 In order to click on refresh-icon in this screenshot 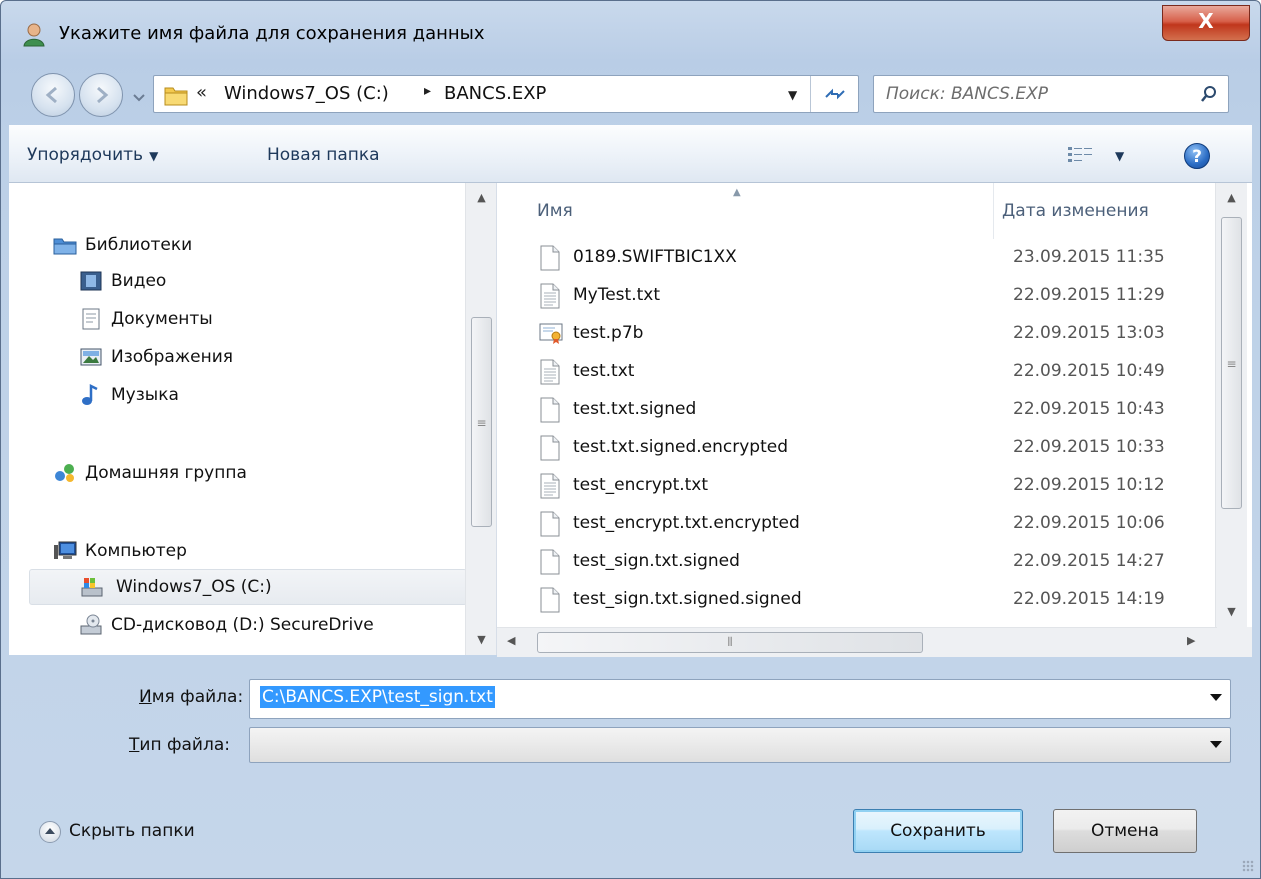, I will do `click(835, 94)`.